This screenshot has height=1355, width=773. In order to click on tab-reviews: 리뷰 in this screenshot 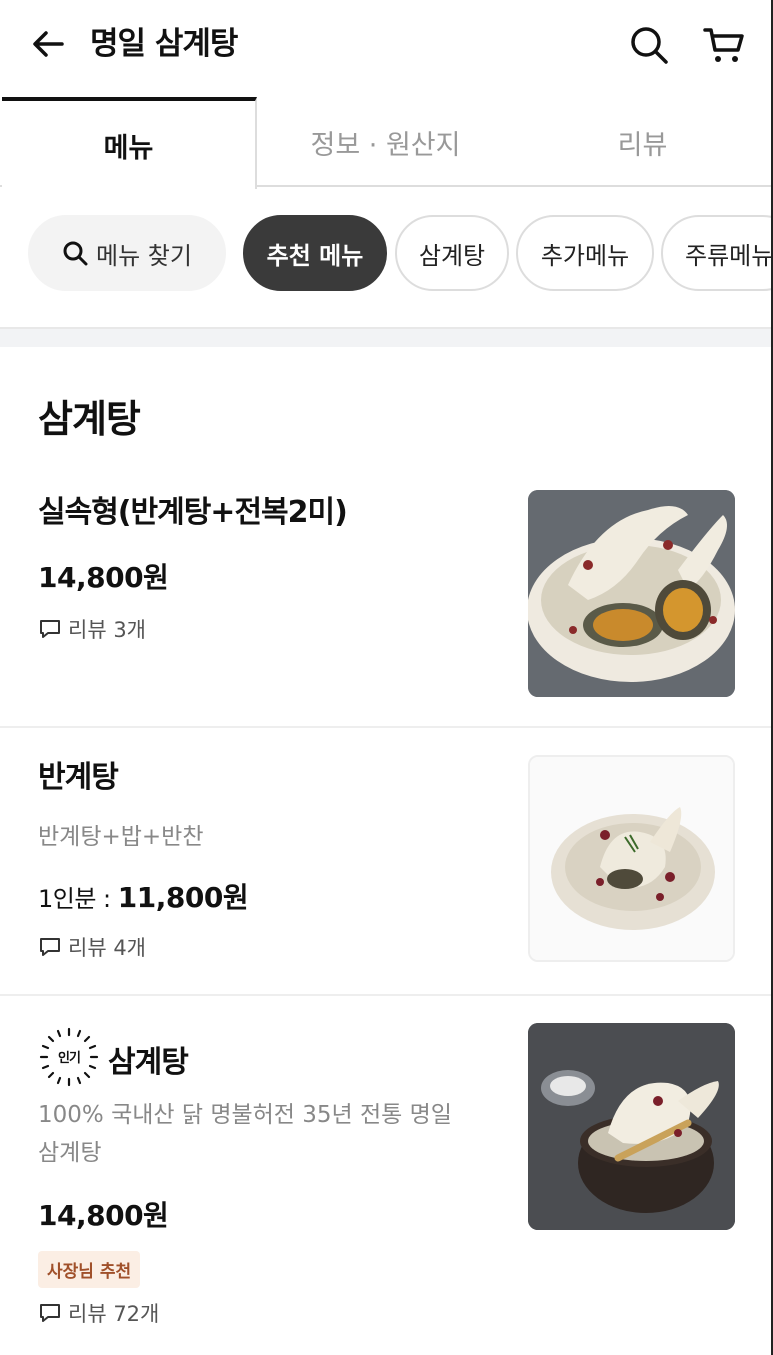, I will do `click(642, 142)`.